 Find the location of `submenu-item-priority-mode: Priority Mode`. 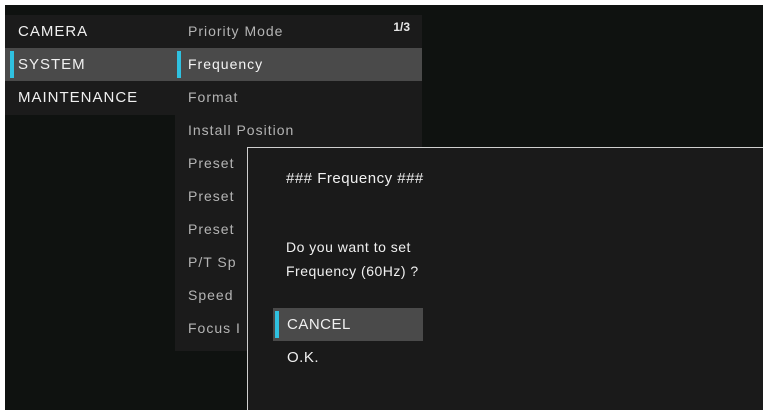

submenu-item-priority-mode: Priority Mode is located at coordinates (298, 31).